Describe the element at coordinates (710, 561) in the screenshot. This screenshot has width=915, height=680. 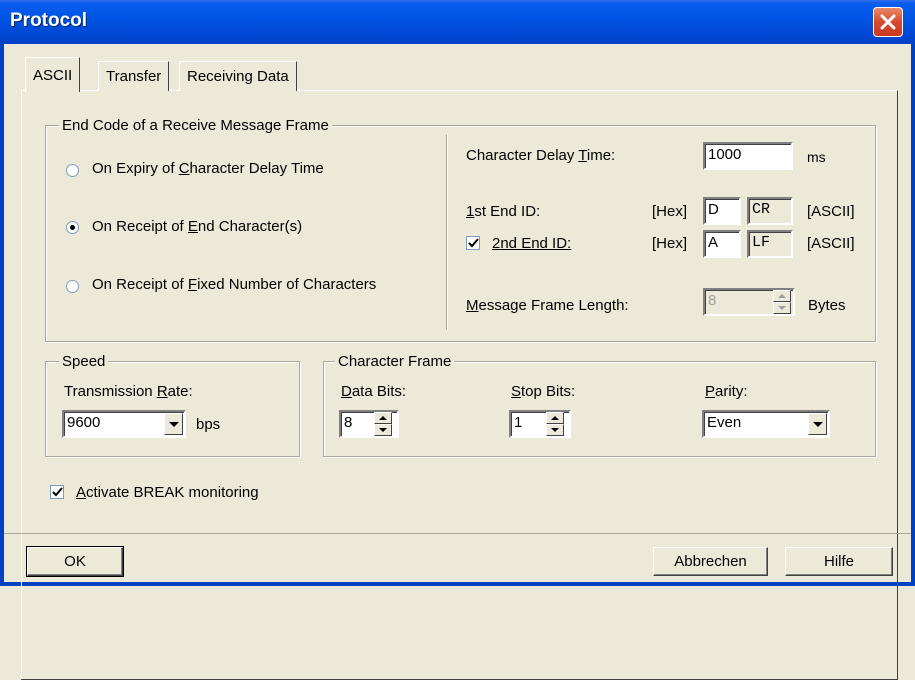
I see `cancel-button: Abbrechen` at that location.